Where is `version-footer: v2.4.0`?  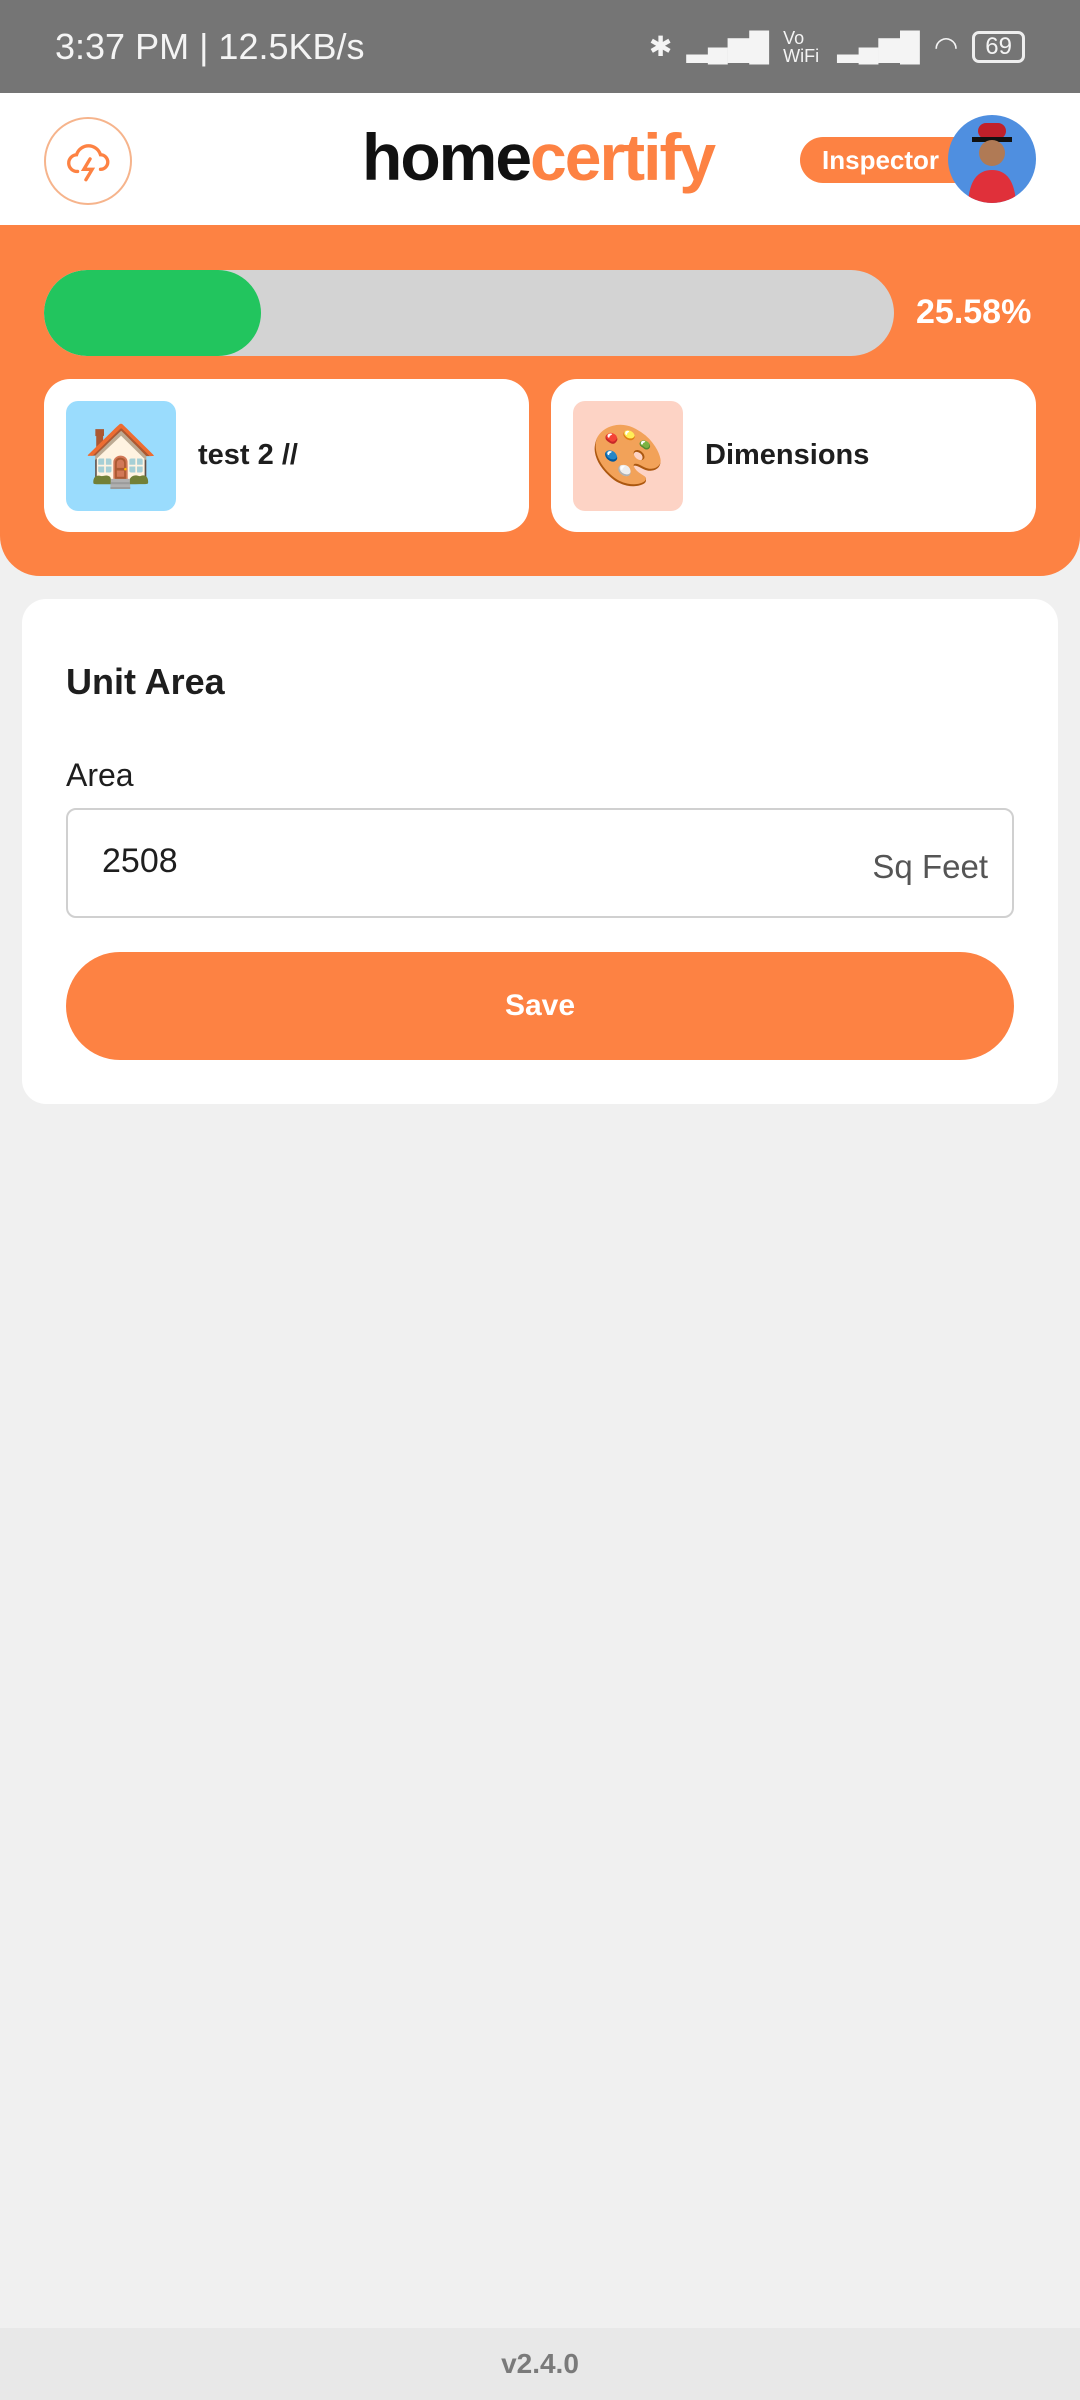 version-footer: v2.4.0 is located at coordinates (540, 2364).